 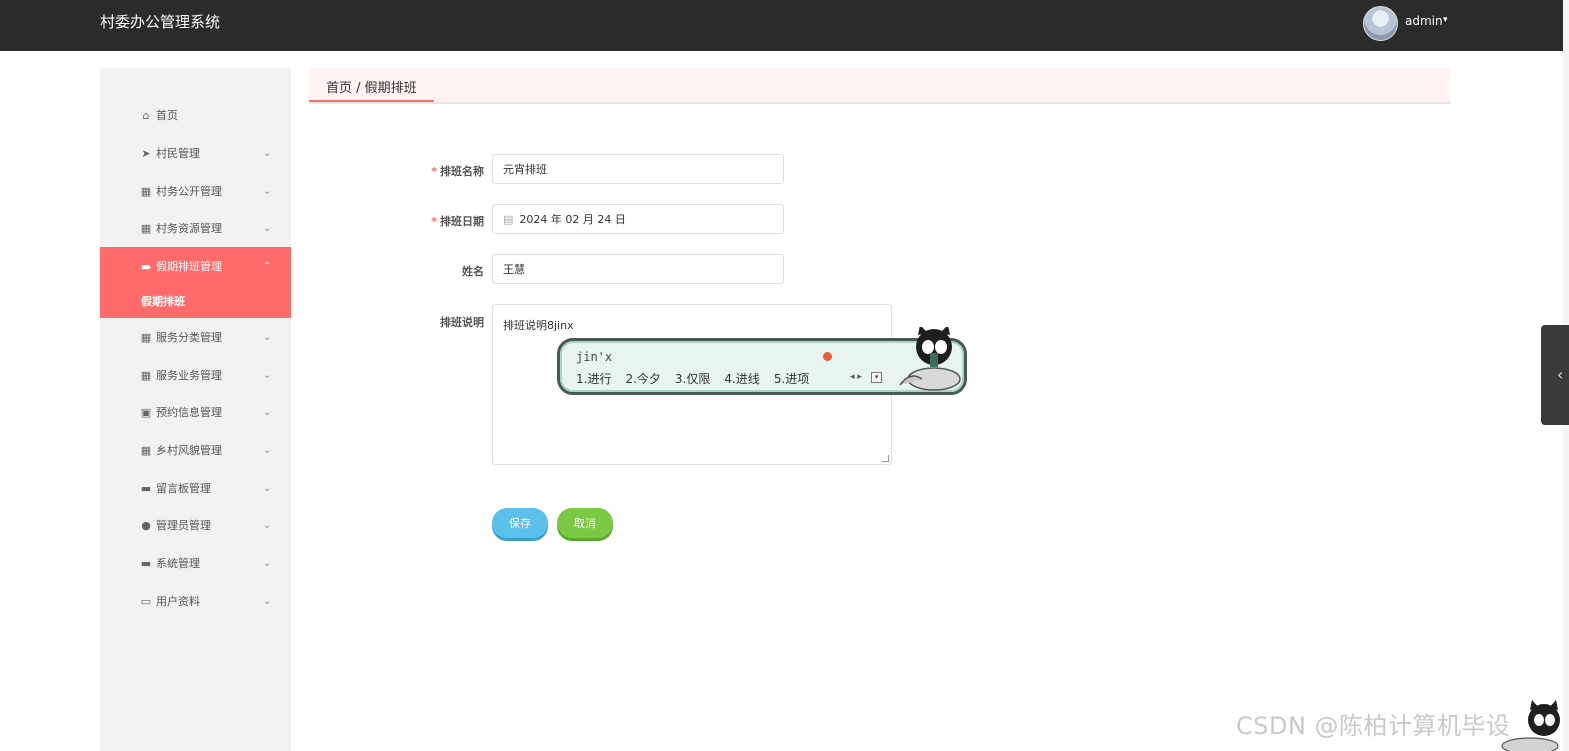 What do you see at coordinates (146, 563) in the screenshot?
I see `monitor-icon: ▬` at bounding box center [146, 563].